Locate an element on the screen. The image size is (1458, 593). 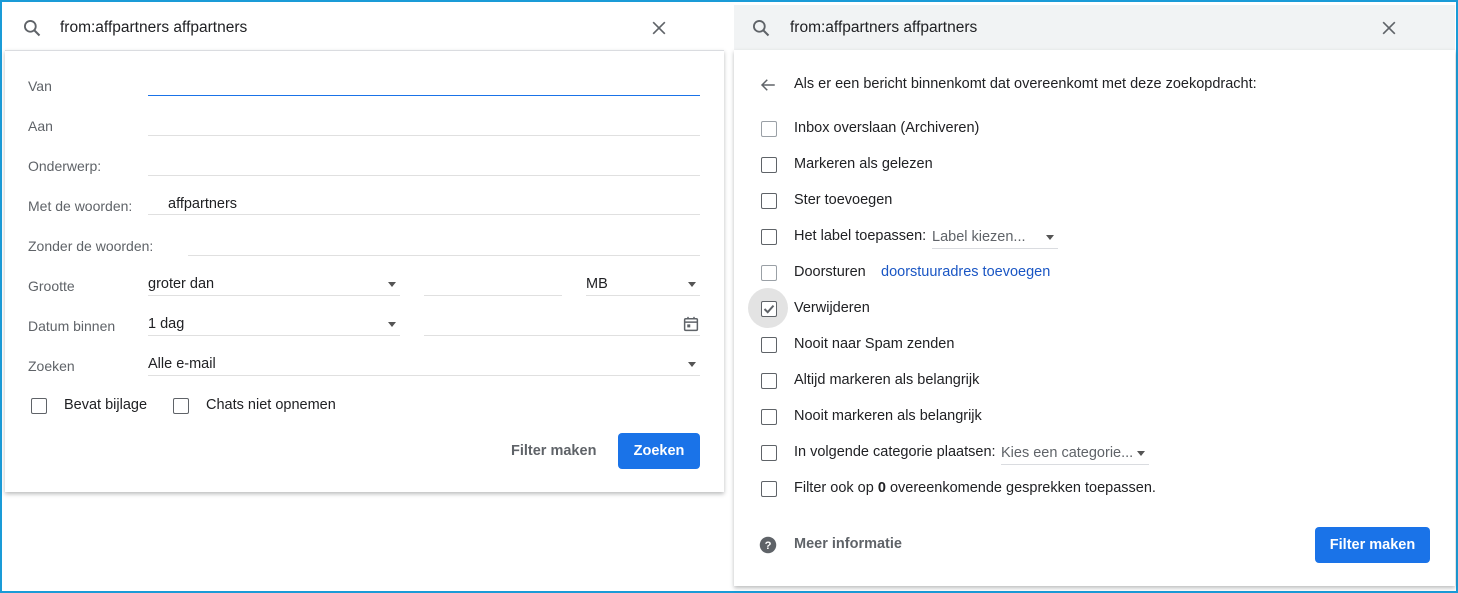
always-important-label: Altijd markeren als belangrijk is located at coordinates (887, 380).